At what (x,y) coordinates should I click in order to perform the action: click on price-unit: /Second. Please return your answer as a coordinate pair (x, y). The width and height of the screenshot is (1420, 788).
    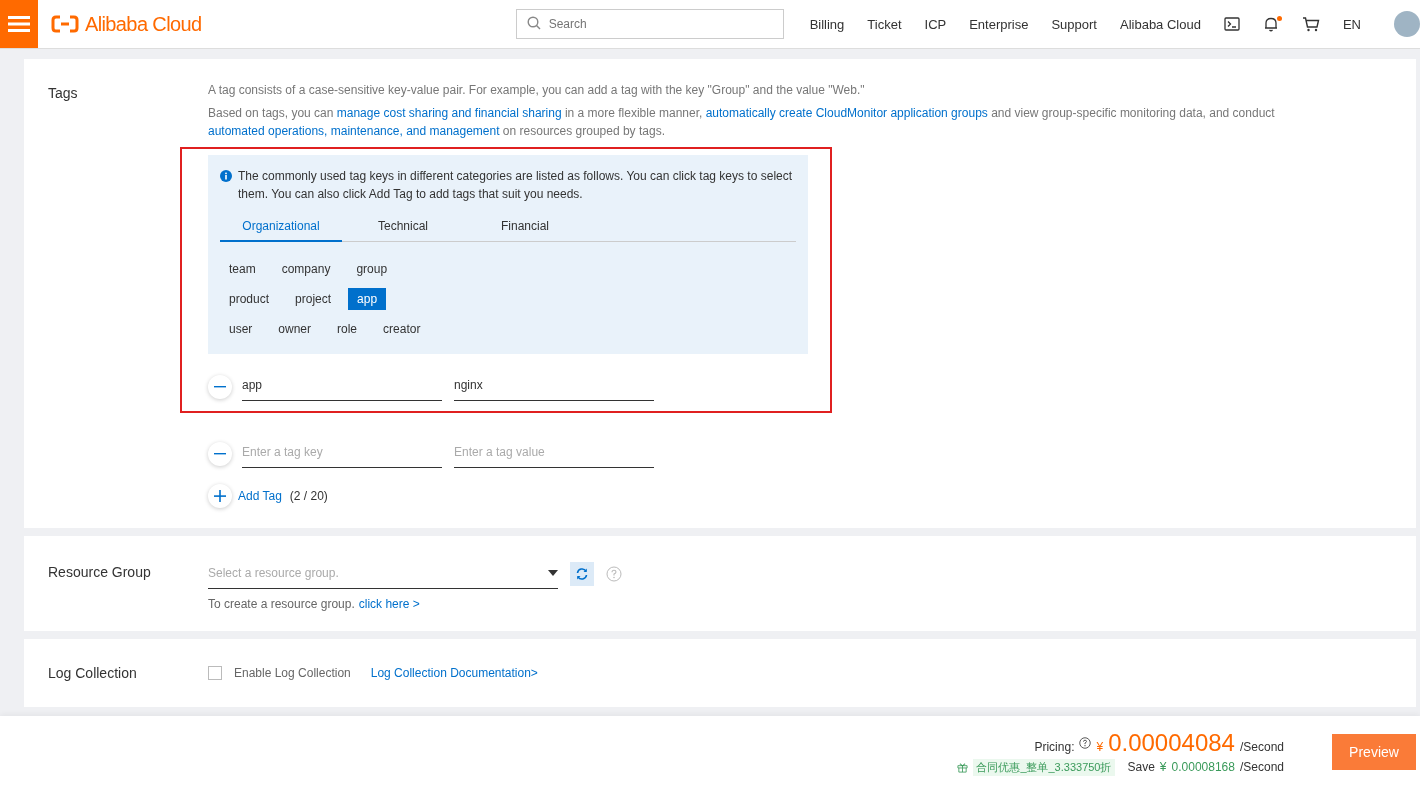
    Looking at the image, I should click on (1261, 746).